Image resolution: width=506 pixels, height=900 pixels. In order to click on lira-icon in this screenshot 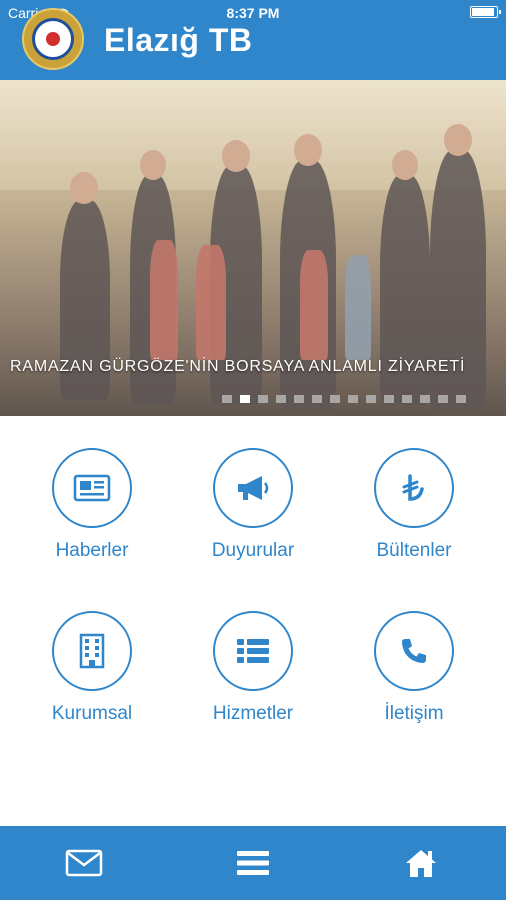, I will do `click(413, 487)`.